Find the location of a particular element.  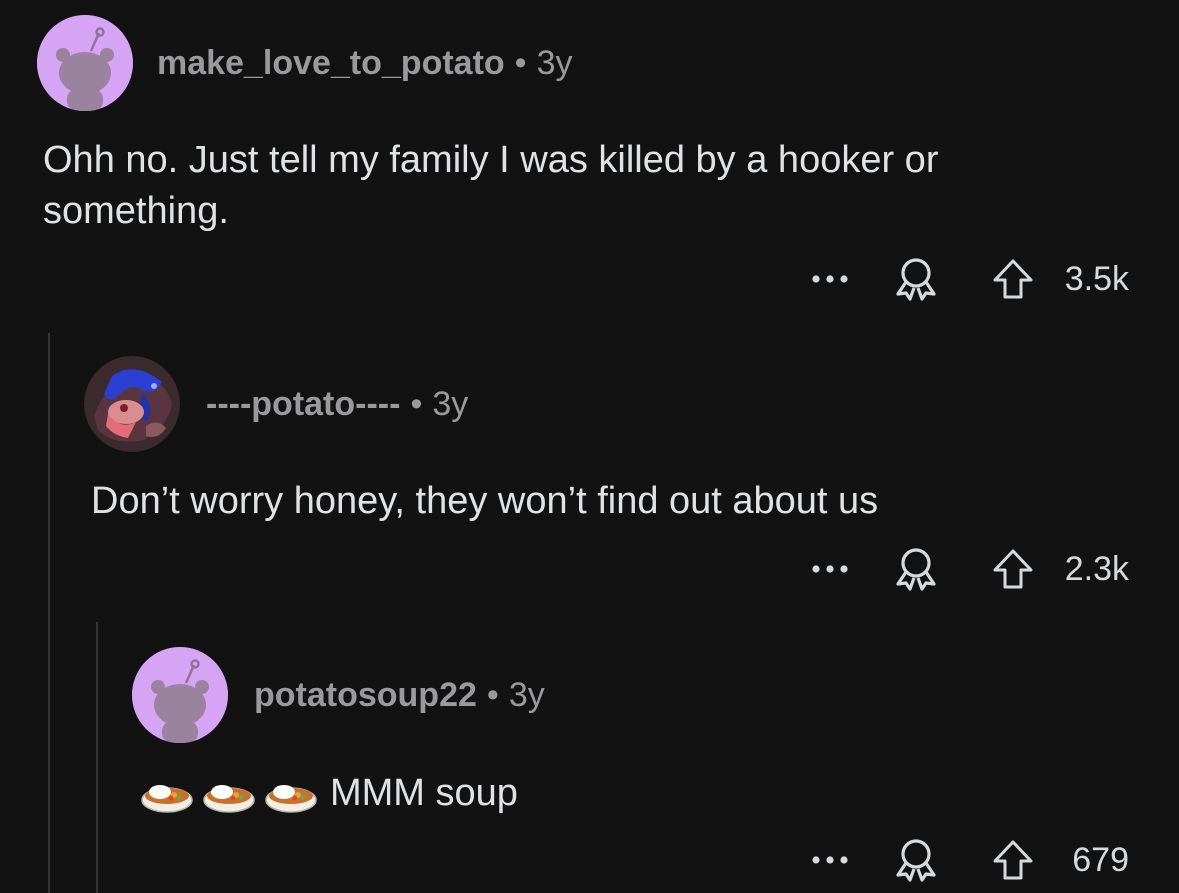

custom-art-avatar-icon is located at coordinates (132, 404).